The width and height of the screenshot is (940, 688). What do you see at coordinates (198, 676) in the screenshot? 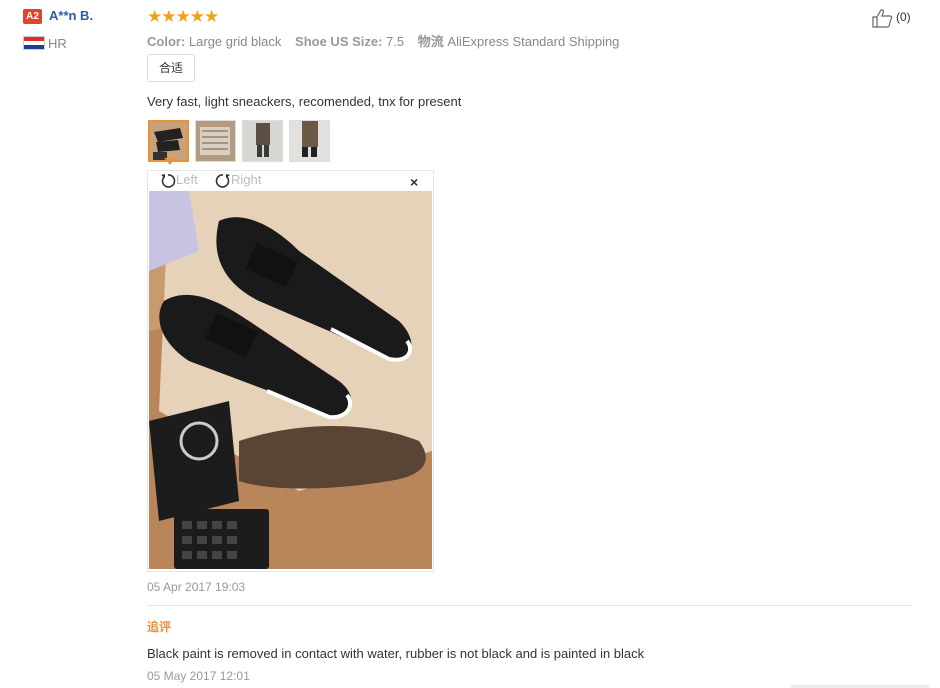
I see `followup-date: 05 May 2017 12:01` at bounding box center [198, 676].